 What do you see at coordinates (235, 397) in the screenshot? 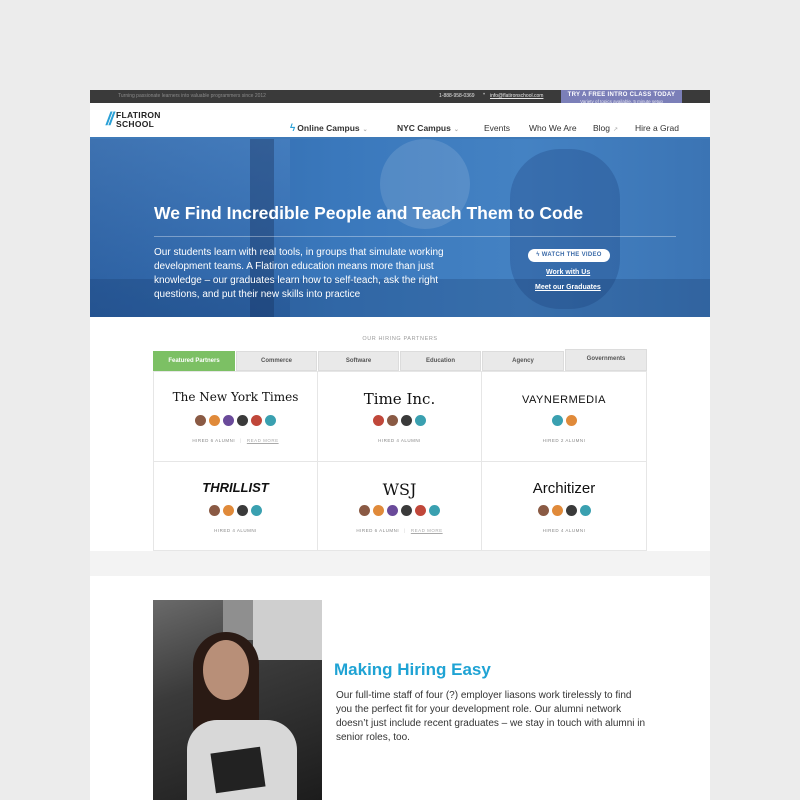
I see `partner-logo: The New York Times` at bounding box center [235, 397].